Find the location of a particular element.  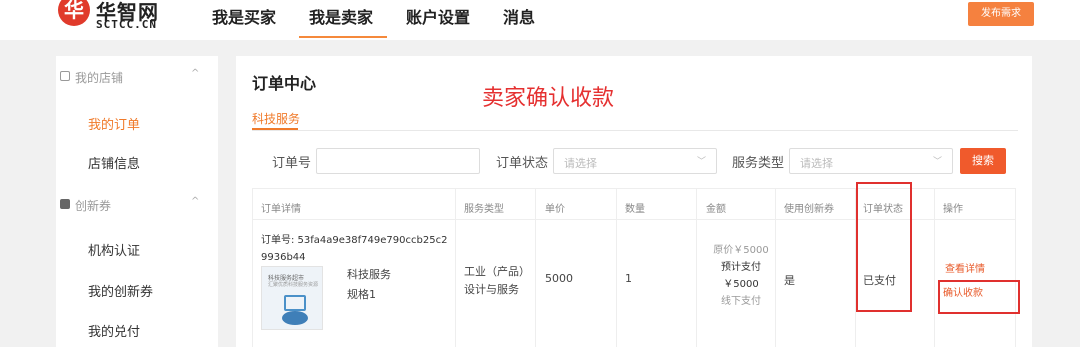

payment-method: 线下支付 is located at coordinates (741, 301).